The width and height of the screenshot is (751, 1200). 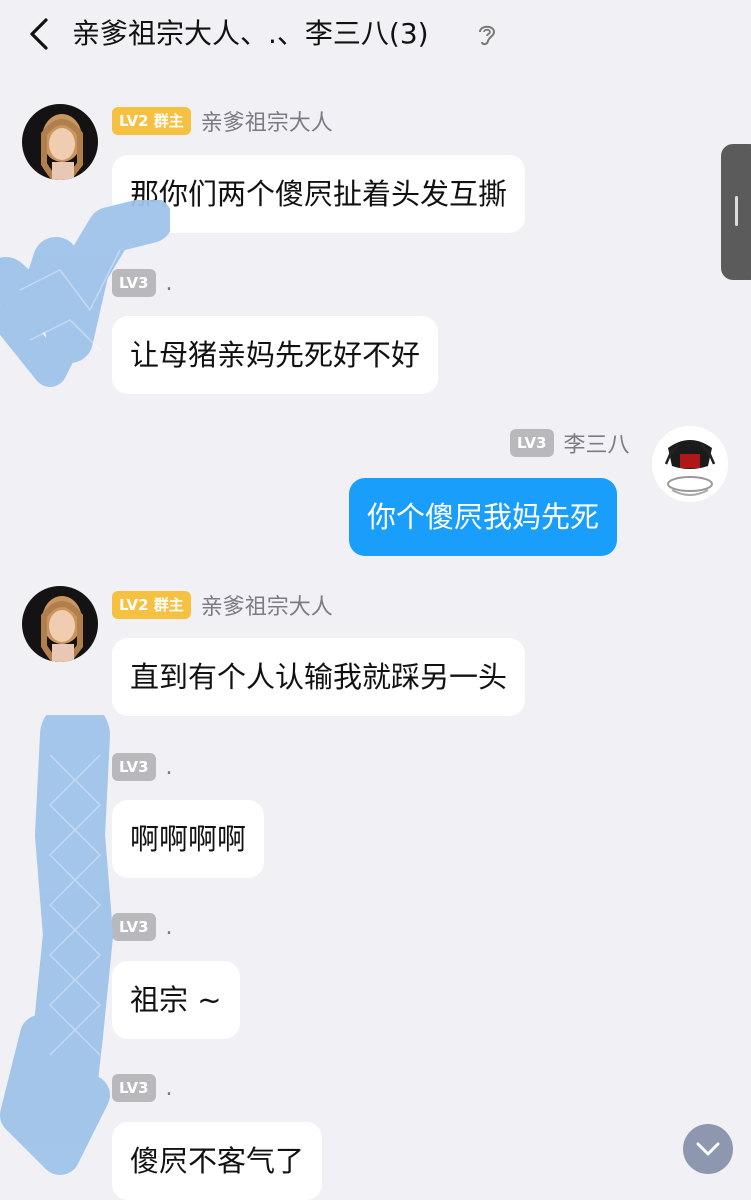 I want to click on message-bubble-outgoing: 你个傻屄我妈先死, so click(x=483, y=517).